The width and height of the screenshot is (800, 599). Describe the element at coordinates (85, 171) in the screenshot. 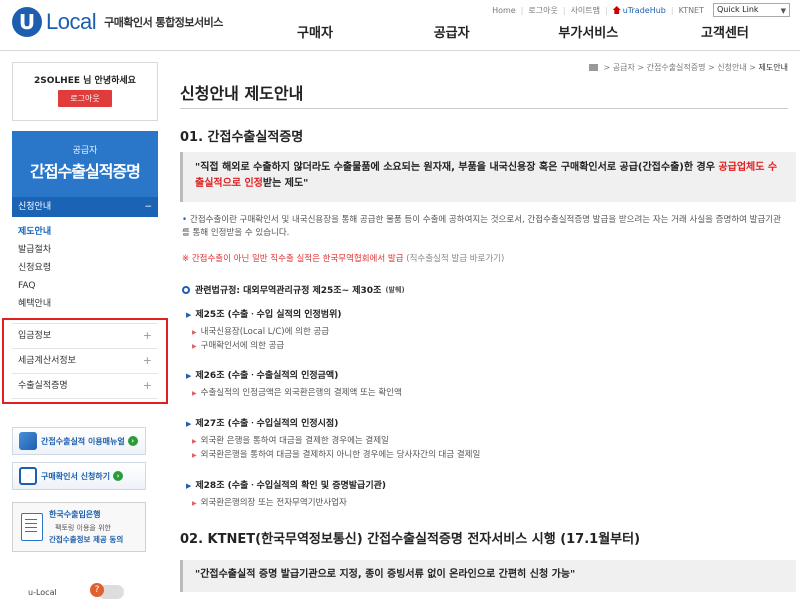

I see `sidebar-title: 간접수출실적증명` at that location.